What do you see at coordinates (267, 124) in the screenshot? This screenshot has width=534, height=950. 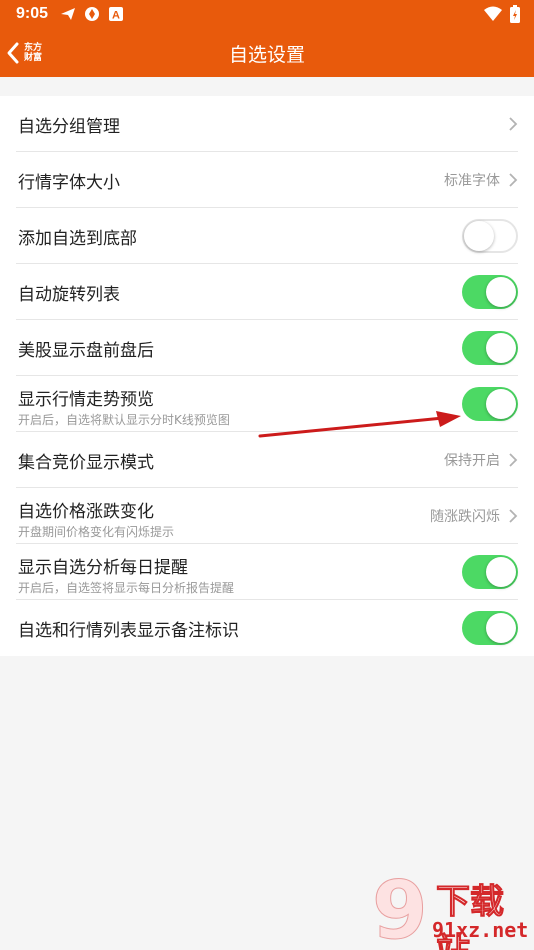 I see `settings-row: 自选分组管理` at bounding box center [267, 124].